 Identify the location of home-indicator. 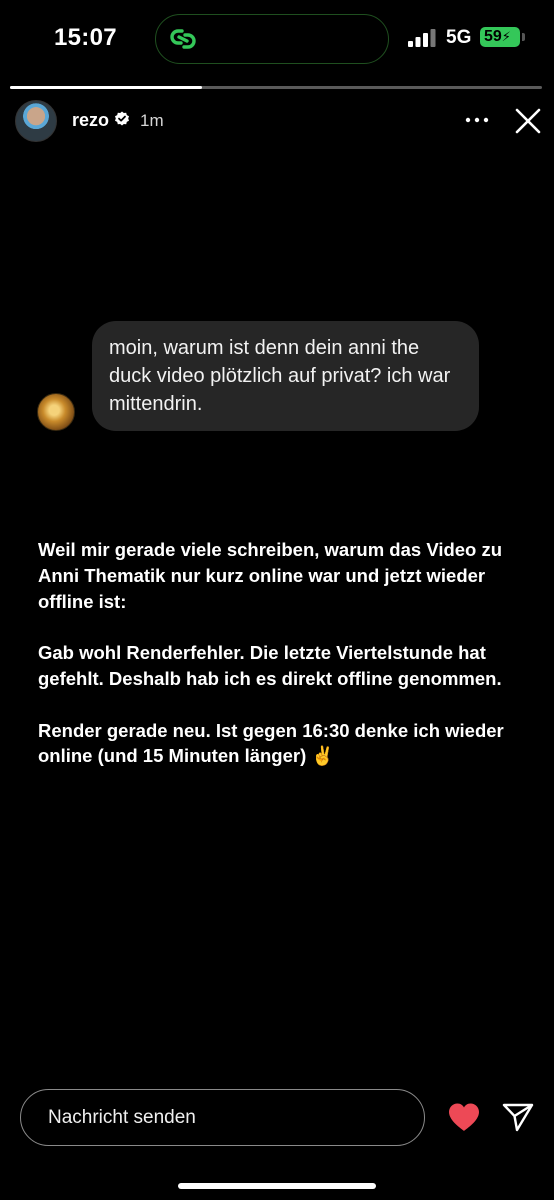
(277, 1186).